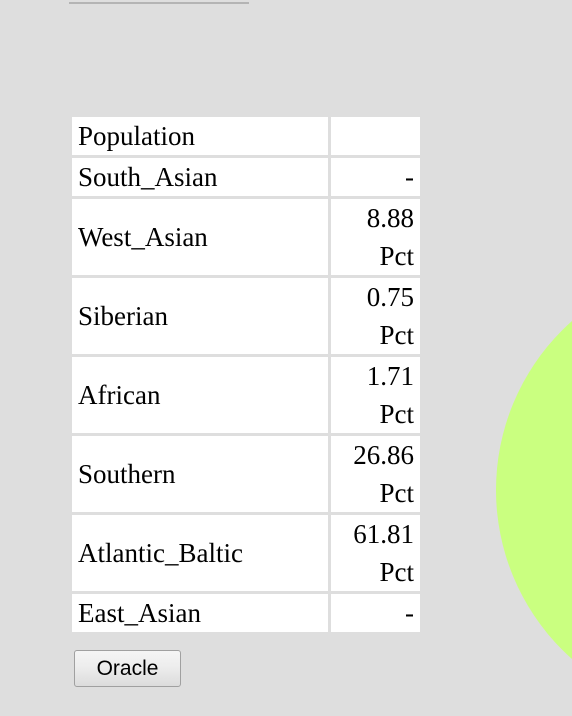 Image resolution: width=572 pixels, height=716 pixels. I want to click on table-header-row: Population, so click(246, 136).